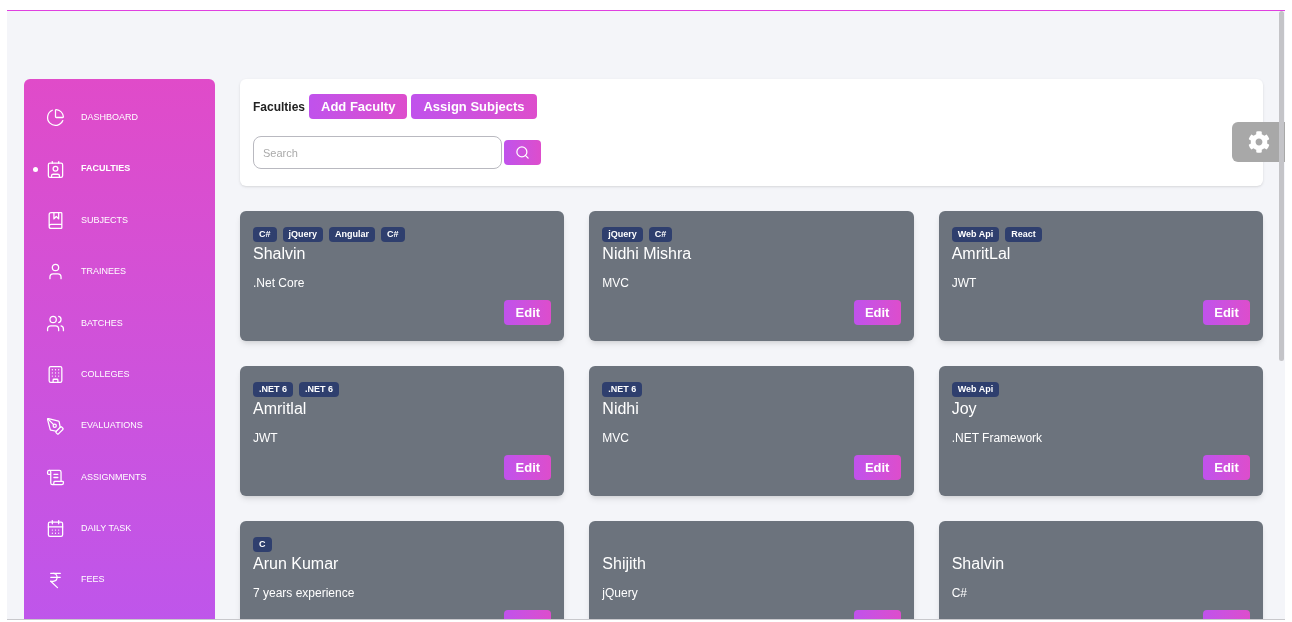  What do you see at coordinates (119, 580) in the screenshot?
I see `sidebar-item: FEES` at bounding box center [119, 580].